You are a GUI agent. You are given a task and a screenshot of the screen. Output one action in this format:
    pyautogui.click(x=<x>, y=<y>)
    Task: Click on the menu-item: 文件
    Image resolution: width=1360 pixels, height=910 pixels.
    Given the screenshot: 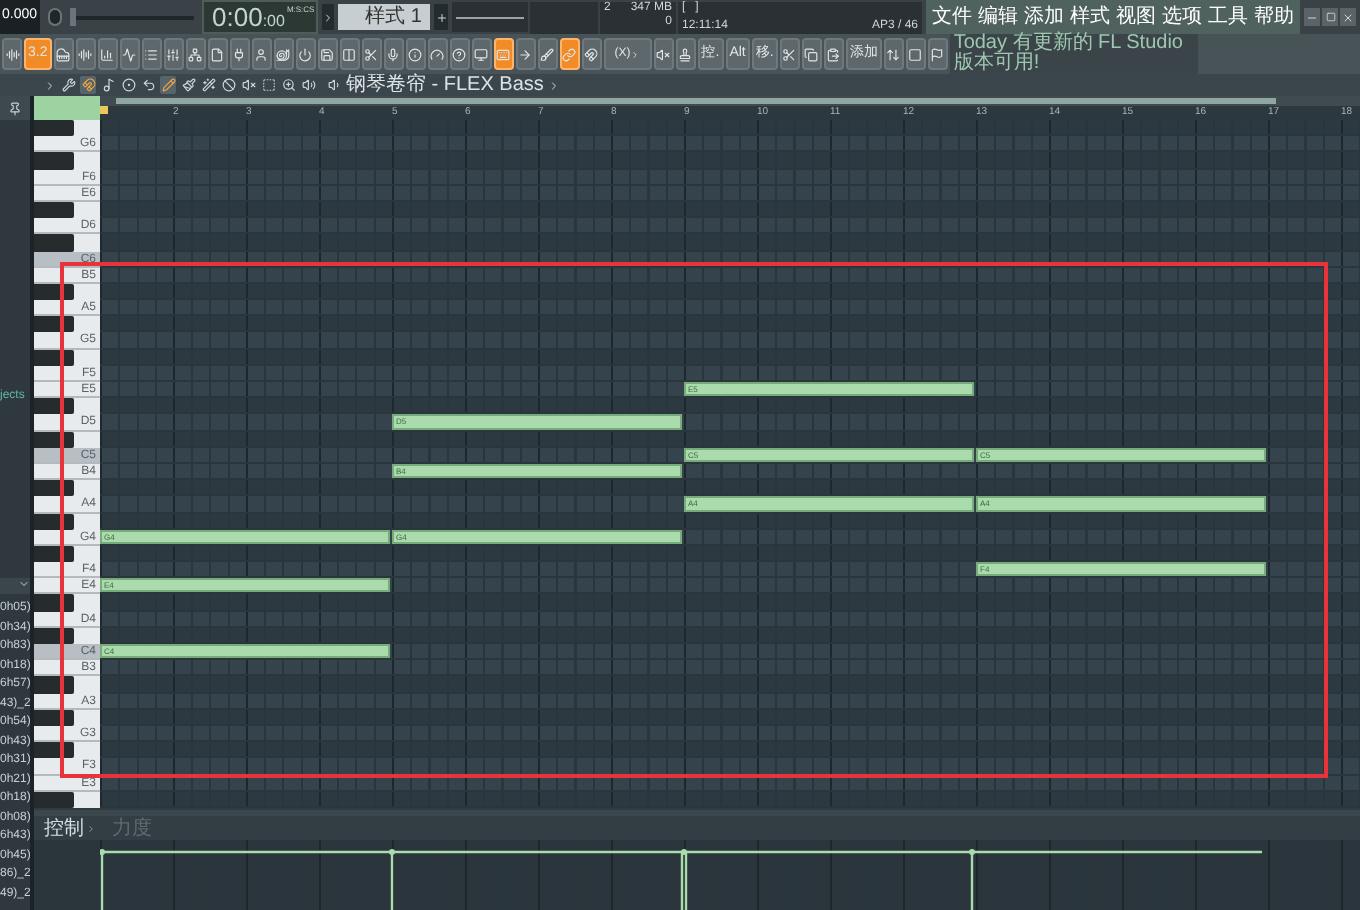 What is the action you would take?
    pyautogui.click(x=952, y=17)
    